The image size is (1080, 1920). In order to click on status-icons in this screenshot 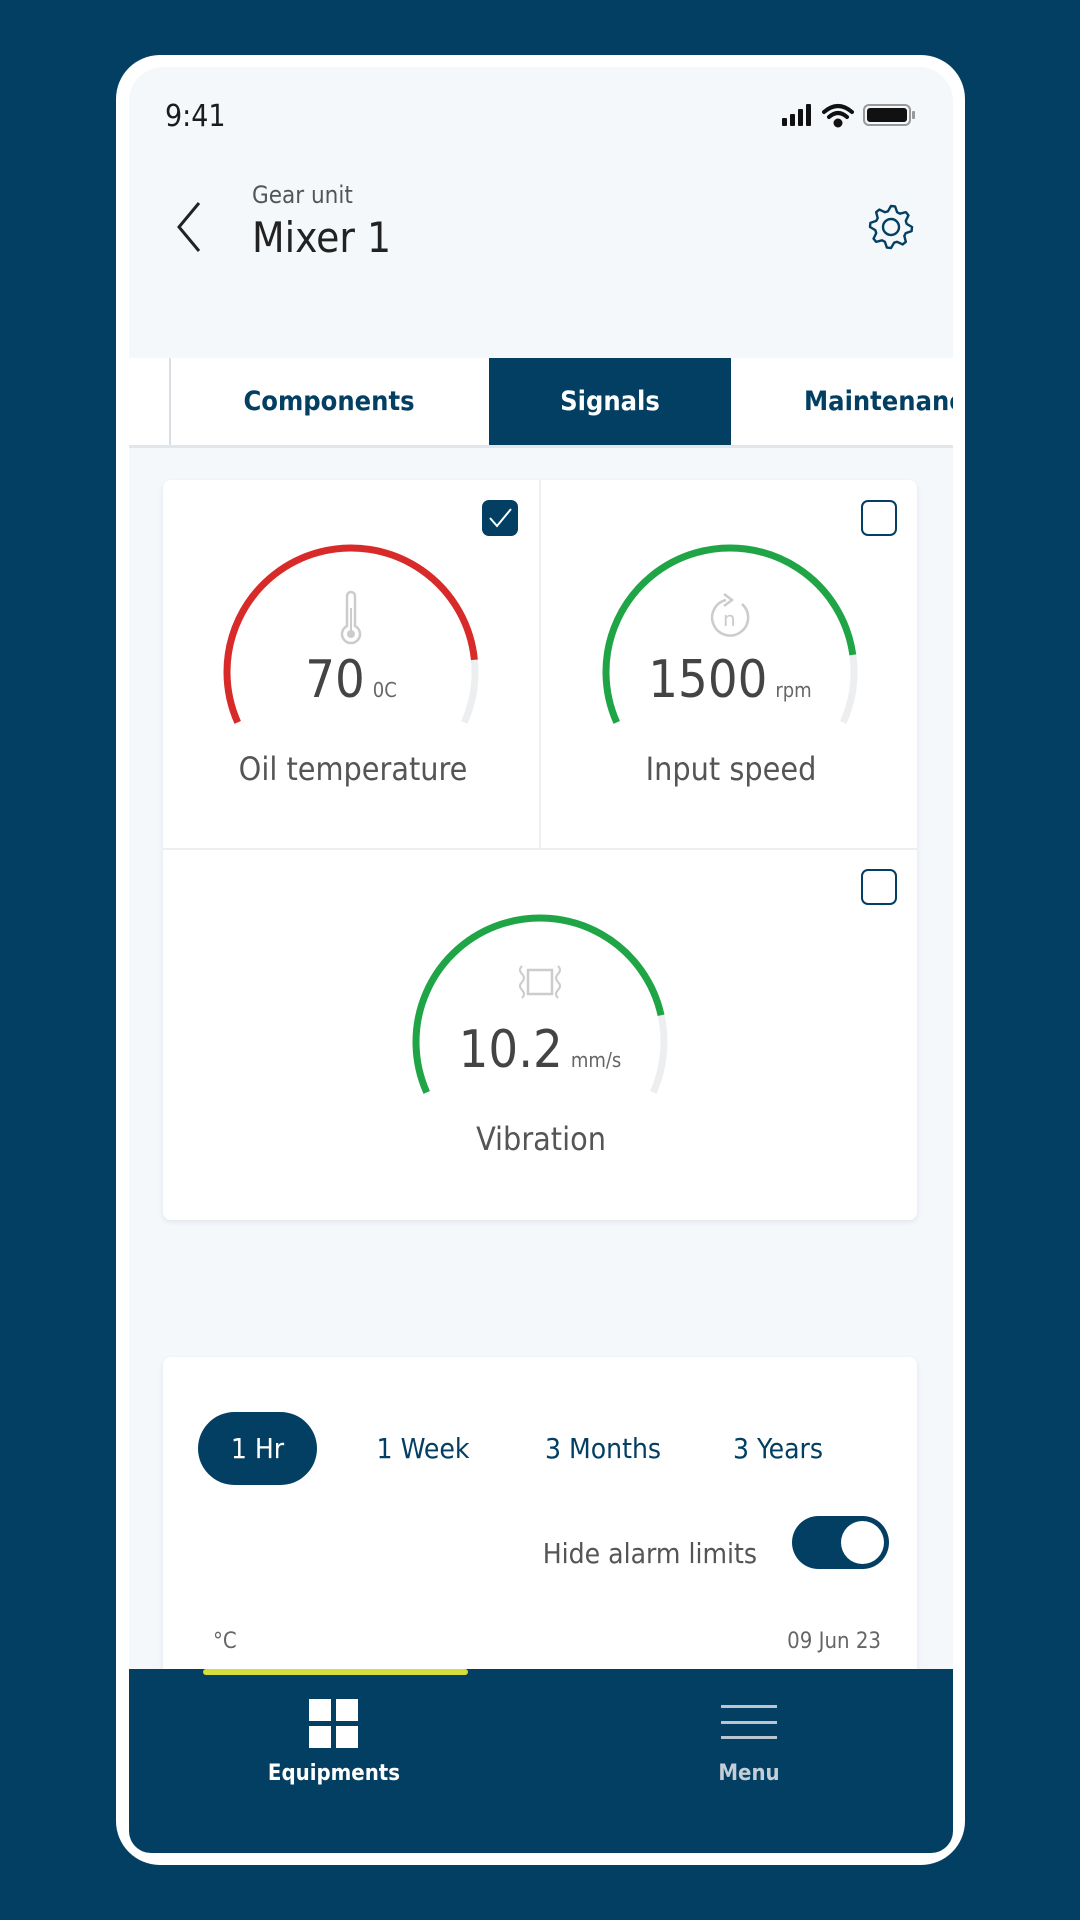, I will do `click(848, 116)`.